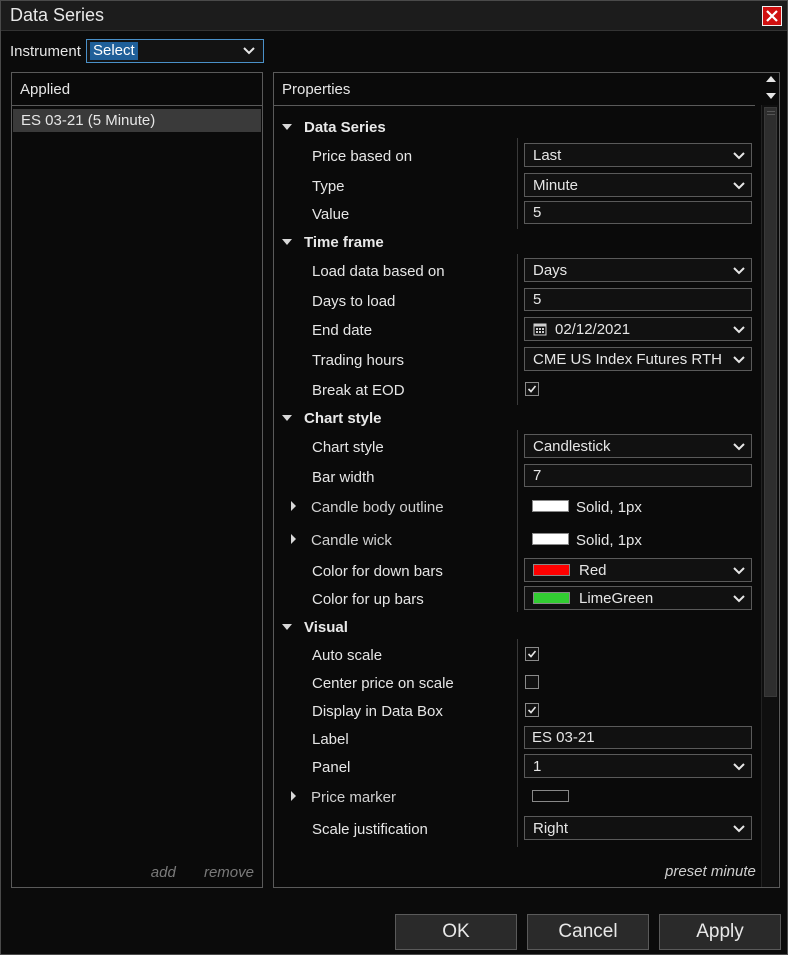  What do you see at coordinates (229, 872) in the screenshot?
I see `remove-link: remove` at bounding box center [229, 872].